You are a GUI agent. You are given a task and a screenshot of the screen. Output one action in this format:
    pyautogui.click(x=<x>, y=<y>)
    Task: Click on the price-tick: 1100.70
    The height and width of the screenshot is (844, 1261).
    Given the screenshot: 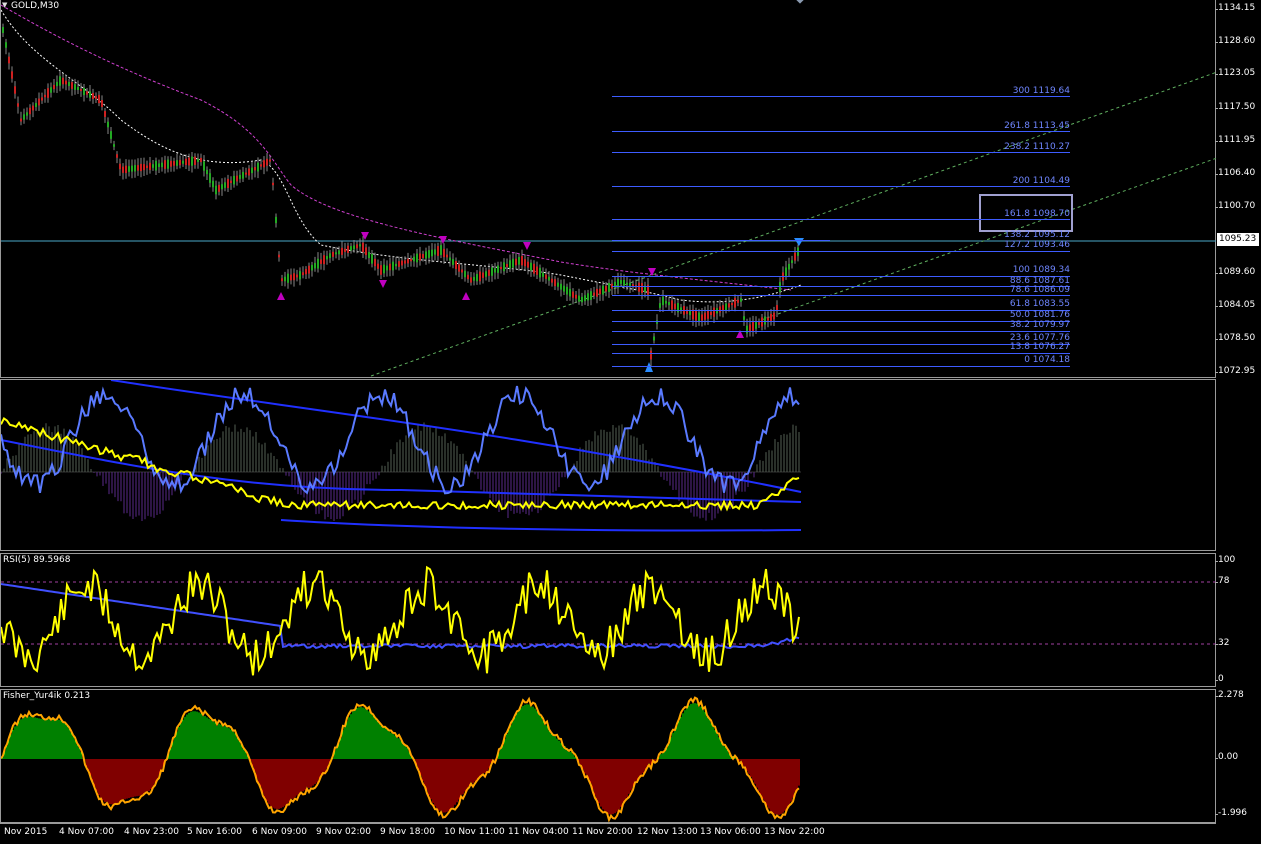 What is the action you would take?
    pyautogui.click(x=1235, y=206)
    